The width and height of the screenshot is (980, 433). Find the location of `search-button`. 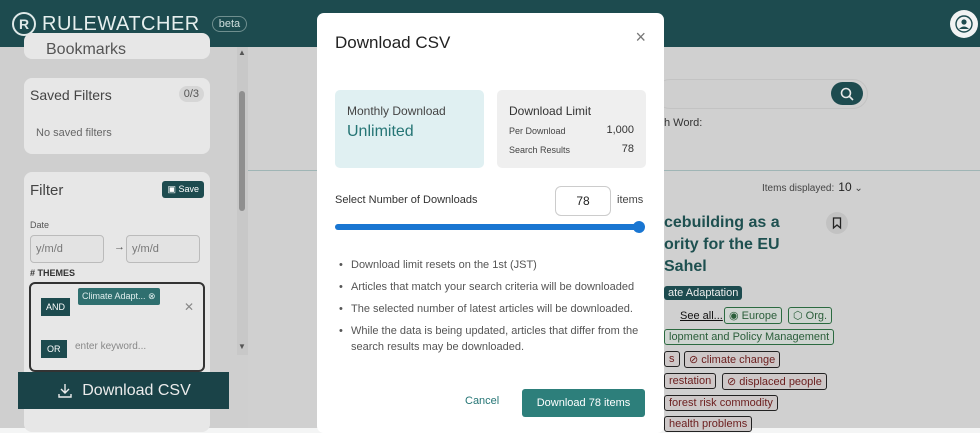

search-button is located at coordinates (847, 93).